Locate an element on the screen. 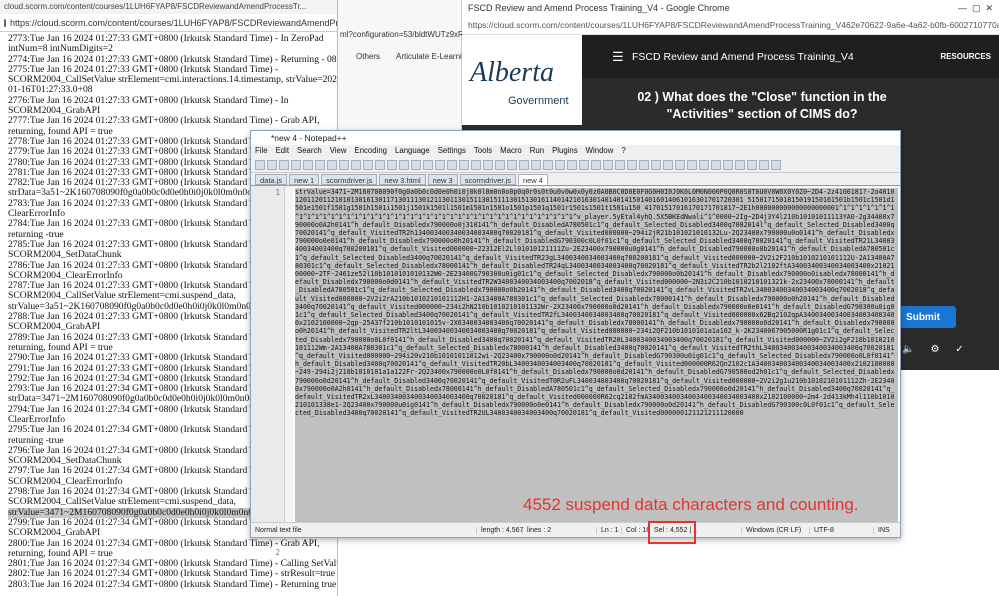 The width and height of the screenshot is (999, 596). menu-item: Search is located at coordinates (309, 151).